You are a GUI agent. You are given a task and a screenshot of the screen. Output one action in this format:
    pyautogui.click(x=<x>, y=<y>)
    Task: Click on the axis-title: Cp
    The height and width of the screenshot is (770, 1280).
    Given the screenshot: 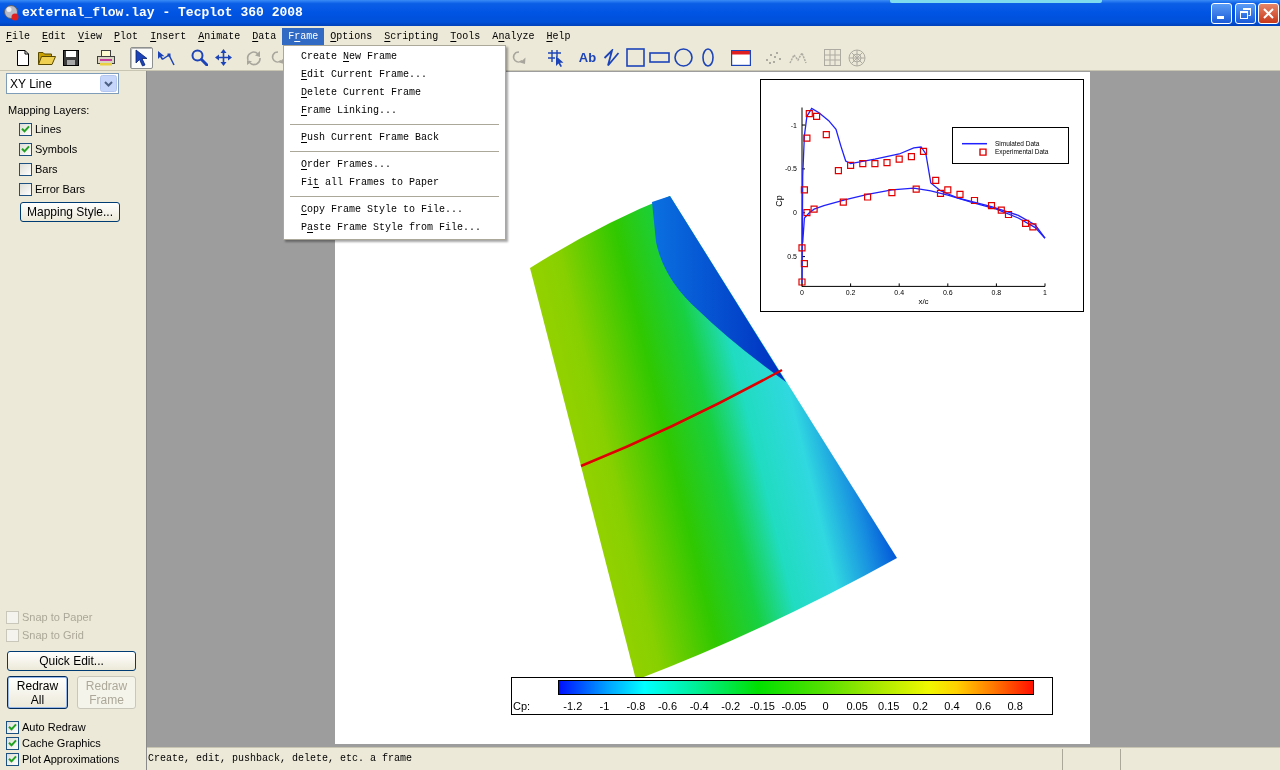 What is the action you would take?
    pyautogui.click(x=779, y=201)
    